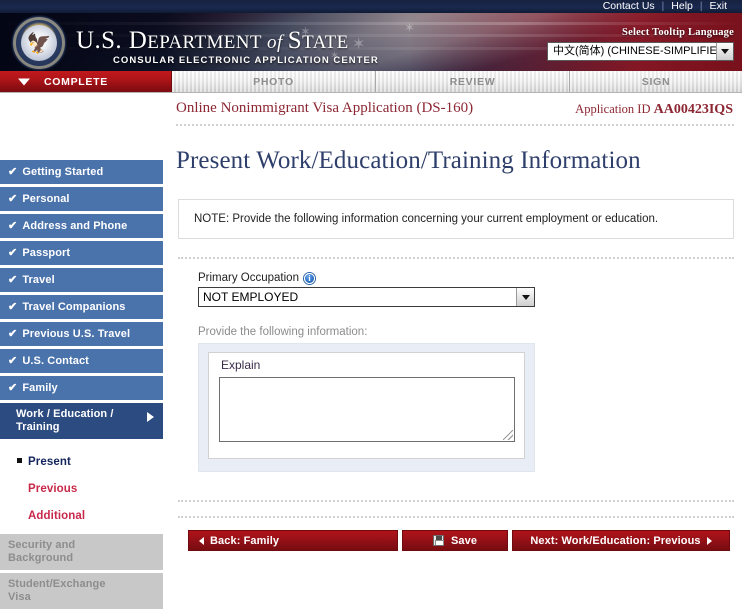 The image size is (742, 612). Describe the element at coordinates (614, 109) in the screenshot. I see `application-id-label: Application ID` at that location.